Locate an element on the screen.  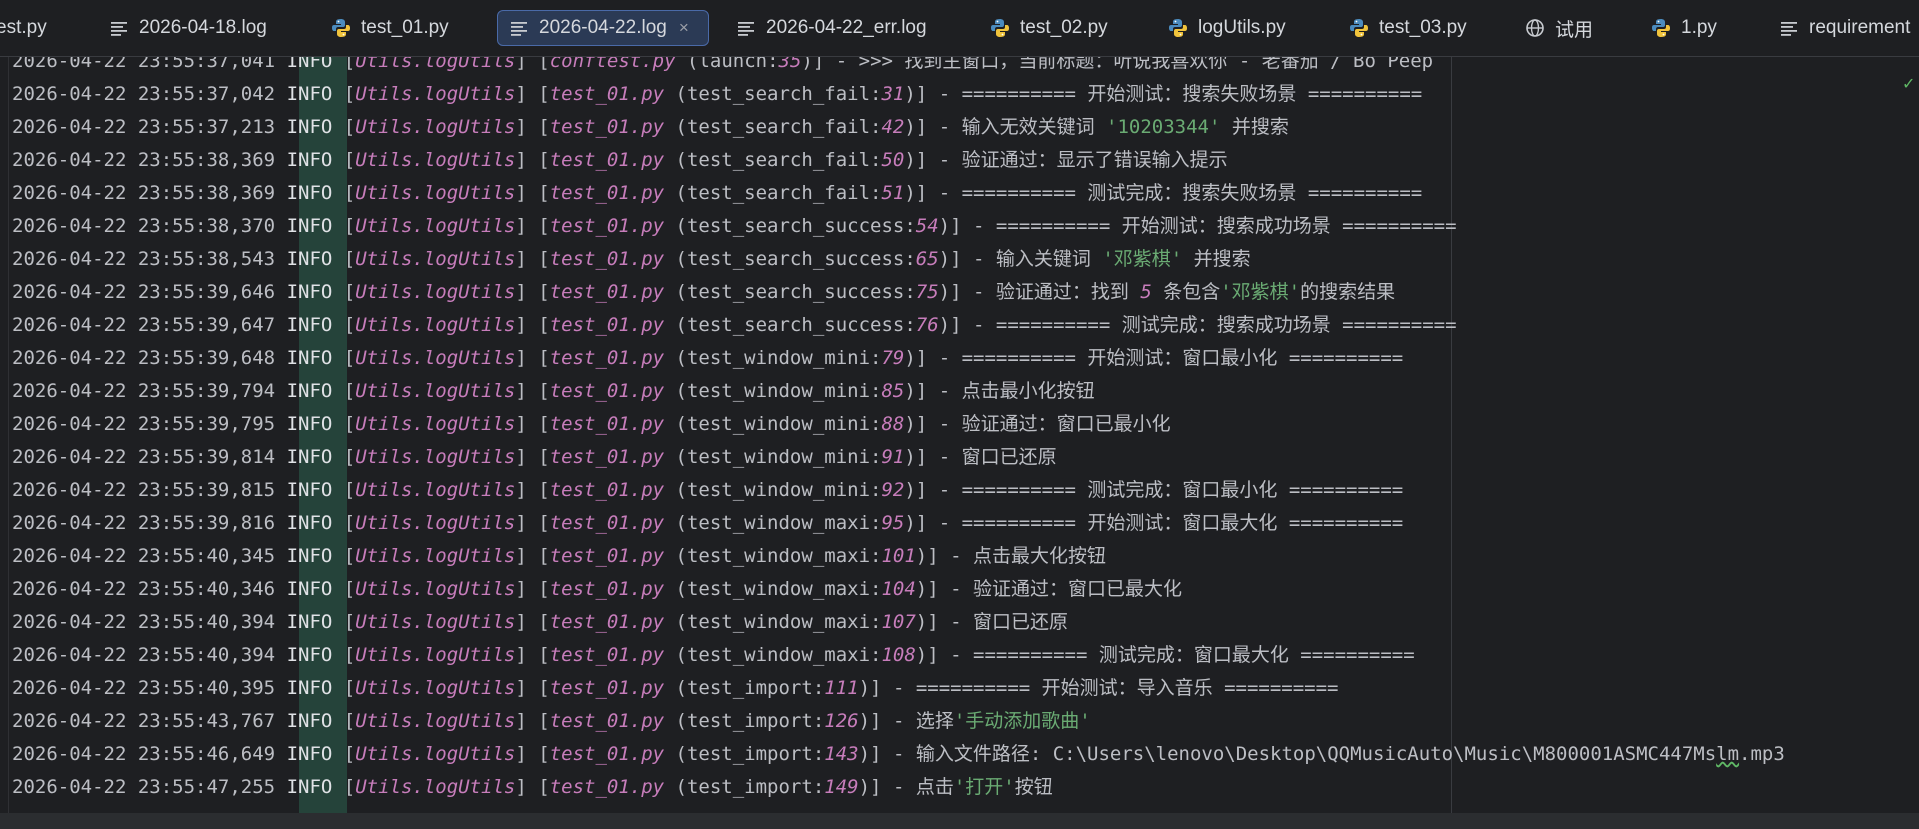
log-message-part: - ========== 开始测试：导入音乐 ========== is located at coordinates (1110, 688).